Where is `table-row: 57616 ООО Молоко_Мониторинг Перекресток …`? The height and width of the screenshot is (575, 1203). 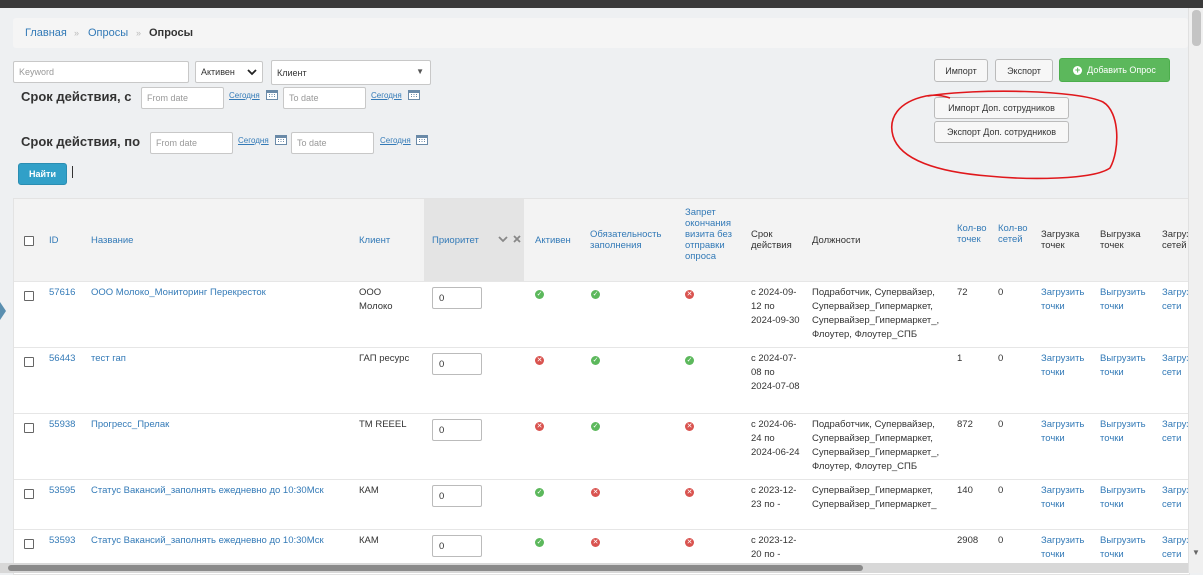 table-row: 57616 ООО Молоко_Мониторинг Перекресток … is located at coordinates (601, 314).